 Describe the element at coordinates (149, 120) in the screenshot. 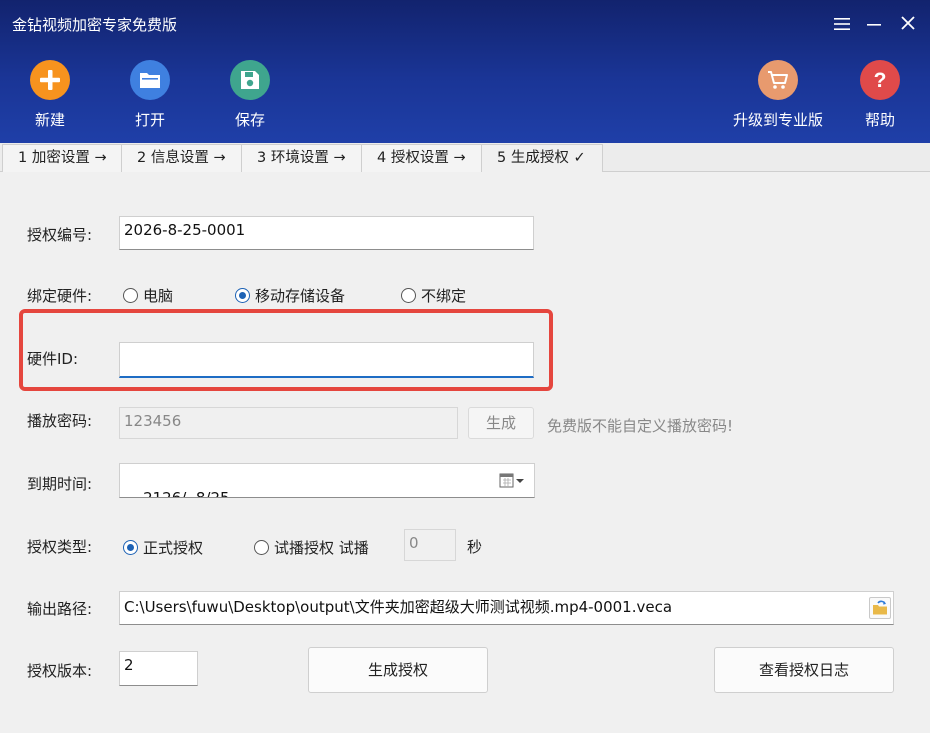

I see `open-label: 打开` at that location.